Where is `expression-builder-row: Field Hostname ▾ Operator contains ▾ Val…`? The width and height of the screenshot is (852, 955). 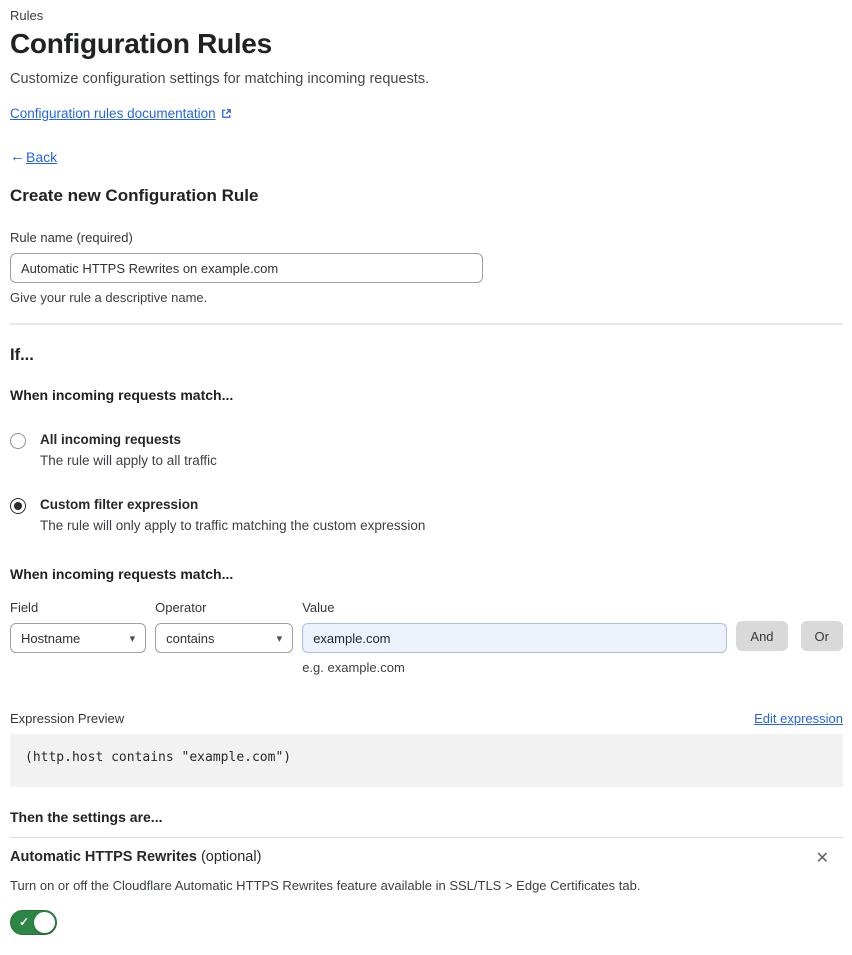 expression-builder-row: Field Hostname ▾ Operator contains ▾ Val… is located at coordinates (426, 637).